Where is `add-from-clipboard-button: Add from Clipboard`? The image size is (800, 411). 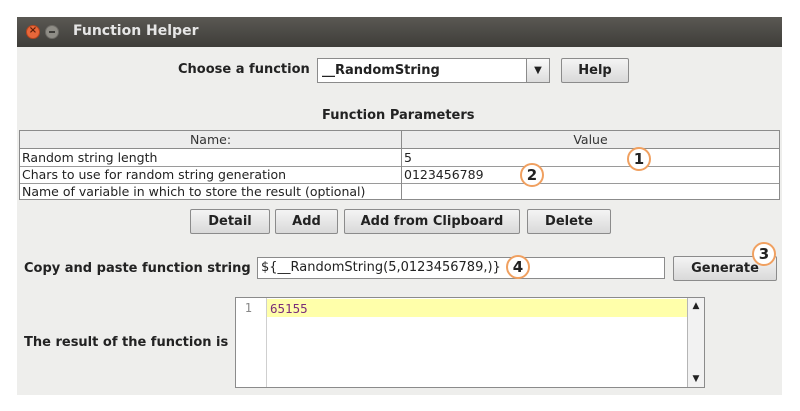
add-from-clipboard-button: Add from Clipboard is located at coordinates (432, 221).